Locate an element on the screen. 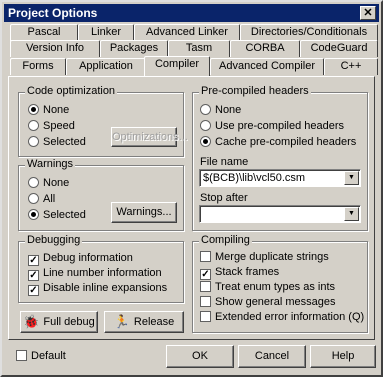  tab-pascal: Pascal is located at coordinates (44, 32).